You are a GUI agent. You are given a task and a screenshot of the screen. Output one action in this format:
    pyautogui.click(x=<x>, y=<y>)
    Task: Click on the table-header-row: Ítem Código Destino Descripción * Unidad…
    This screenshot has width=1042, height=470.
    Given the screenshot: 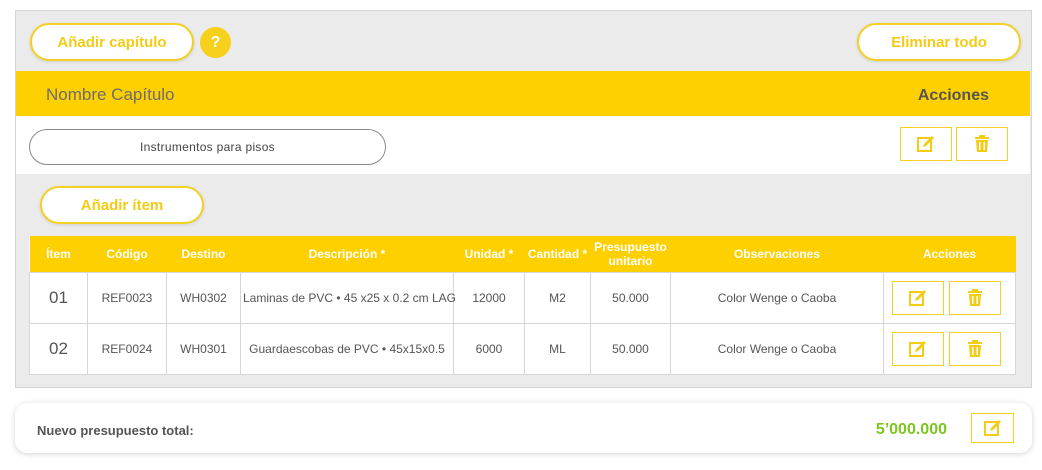 What is the action you would take?
    pyautogui.click(x=522, y=254)
    